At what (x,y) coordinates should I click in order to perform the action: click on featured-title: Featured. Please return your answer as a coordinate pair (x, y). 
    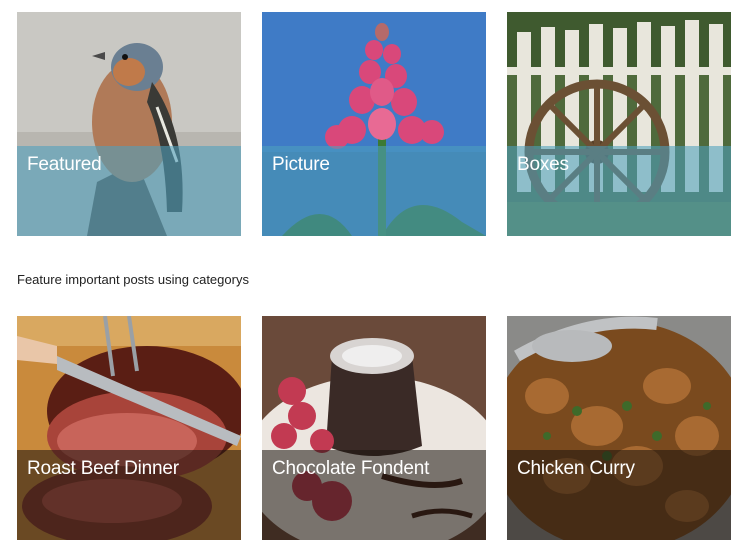
    Looking at the image, I should click on (129, 191).